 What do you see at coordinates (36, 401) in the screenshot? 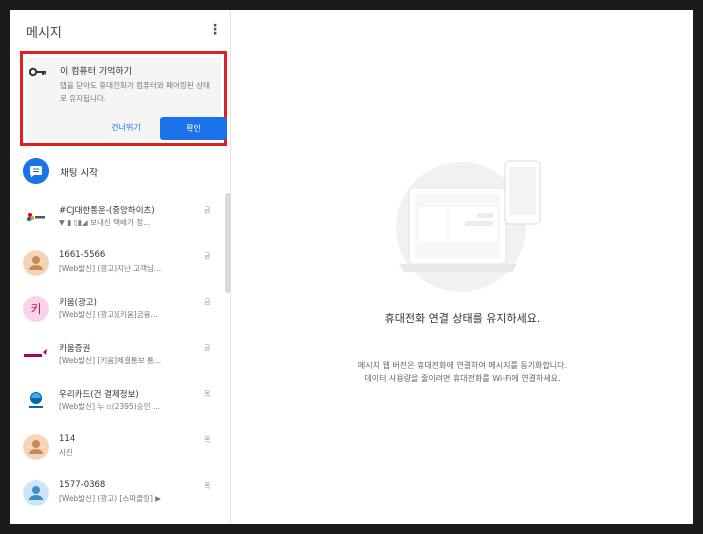
I see `woori-logo-icon` at bounding box center [36, 401].